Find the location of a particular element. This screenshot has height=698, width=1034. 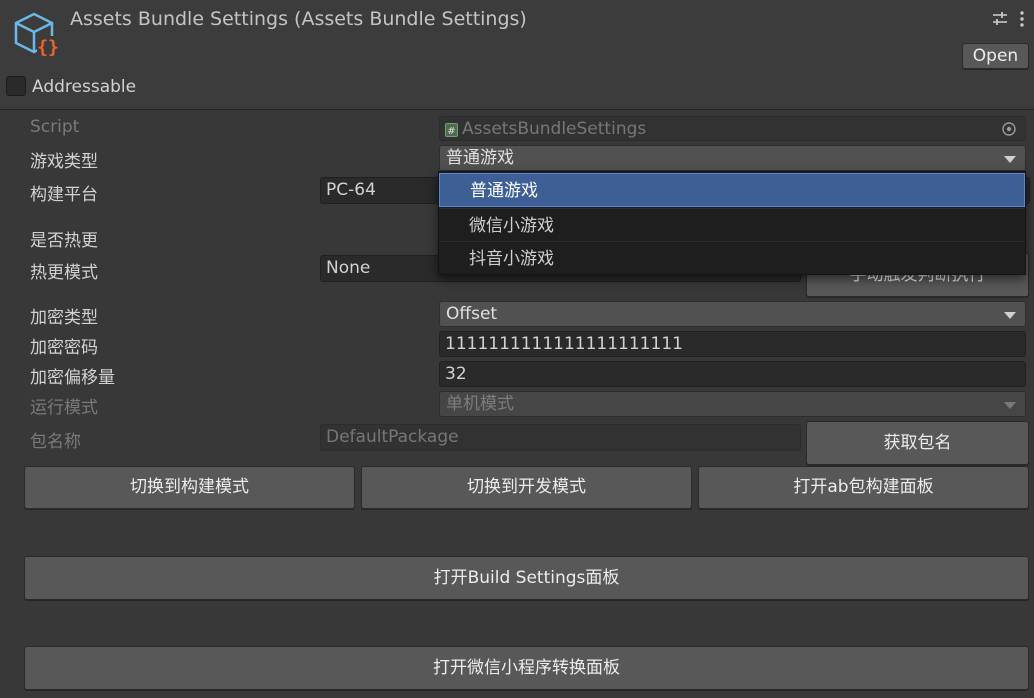

run-mode-label: 运行模式 is located at coordinates (64, 408).